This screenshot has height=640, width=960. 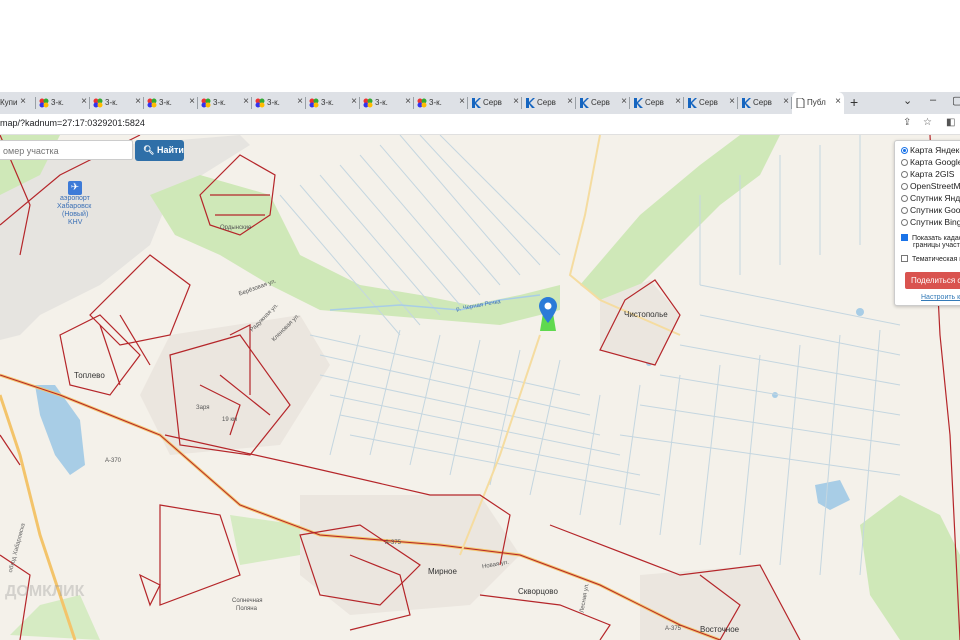 What do you see at coordinates (646, 314) in the screenshot?
I see `label-chistopole: Чистополье` at bounding box center [646, 314].